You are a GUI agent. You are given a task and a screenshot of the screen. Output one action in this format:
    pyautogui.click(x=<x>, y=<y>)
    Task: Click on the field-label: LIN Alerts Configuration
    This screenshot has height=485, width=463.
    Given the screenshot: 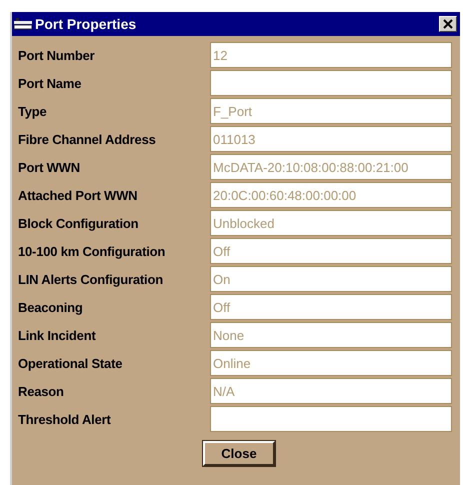 What is the action you would take?
    pyautogui.click(x=91, y=279)
    